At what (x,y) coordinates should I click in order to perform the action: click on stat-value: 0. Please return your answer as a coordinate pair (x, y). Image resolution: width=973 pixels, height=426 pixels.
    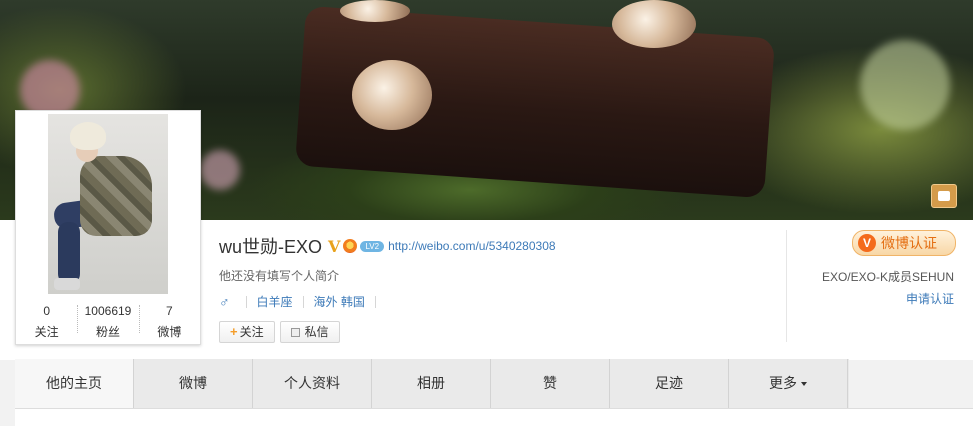
    Looking at the image, I should click on (46, 311).